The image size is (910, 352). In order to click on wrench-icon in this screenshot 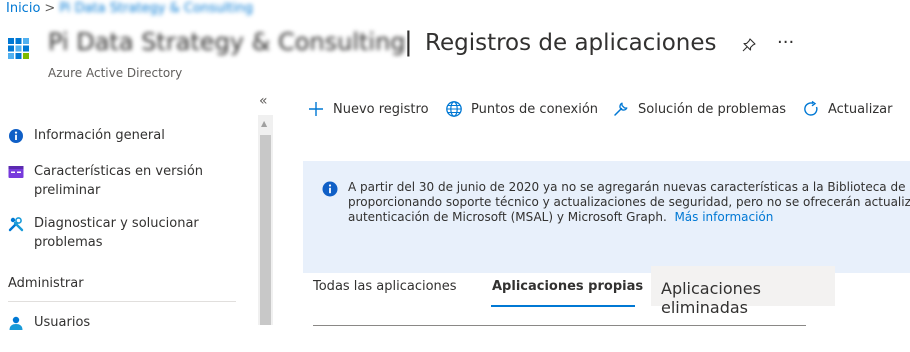, I will do `click(16, 224)`.